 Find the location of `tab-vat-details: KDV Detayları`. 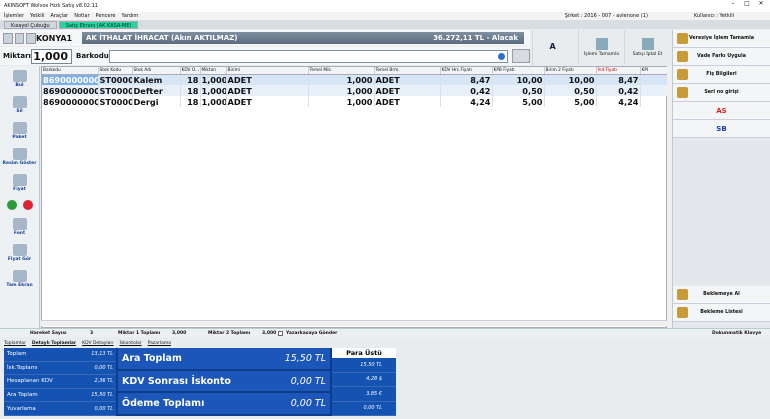

tab-vat-details: KDV Detayları is located at coordinates (97, 343).